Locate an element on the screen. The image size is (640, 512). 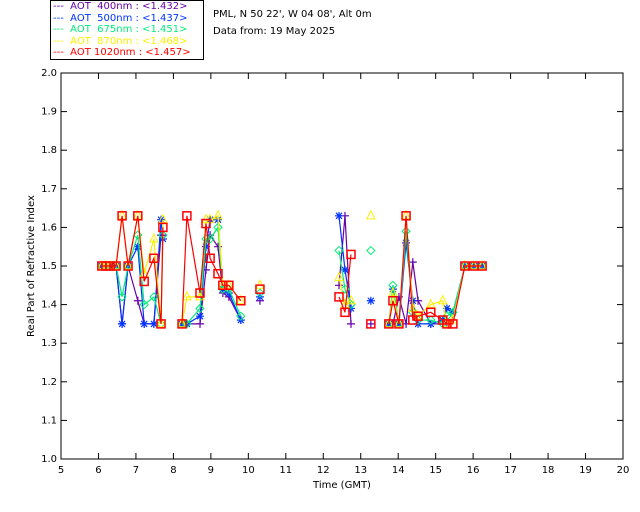
x-tick-label: 16 is located at coordinates (473, 470).